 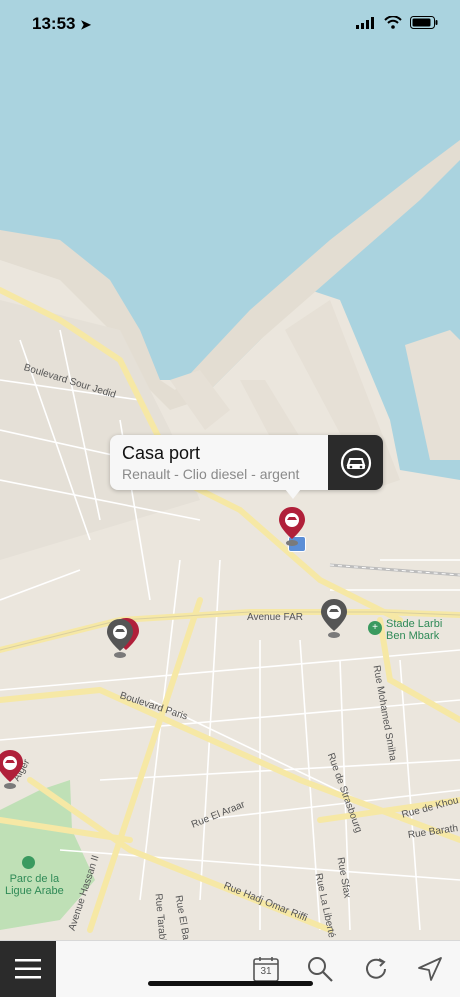 I want to click on location-arrow-icon, so click(x=430, y=969).